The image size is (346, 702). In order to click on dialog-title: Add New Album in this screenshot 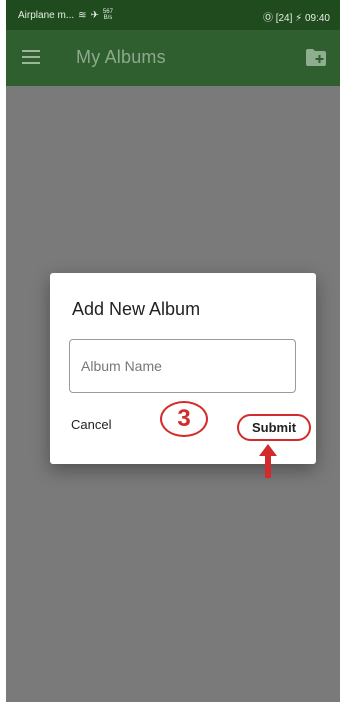, I will do `click(136, 309)`.